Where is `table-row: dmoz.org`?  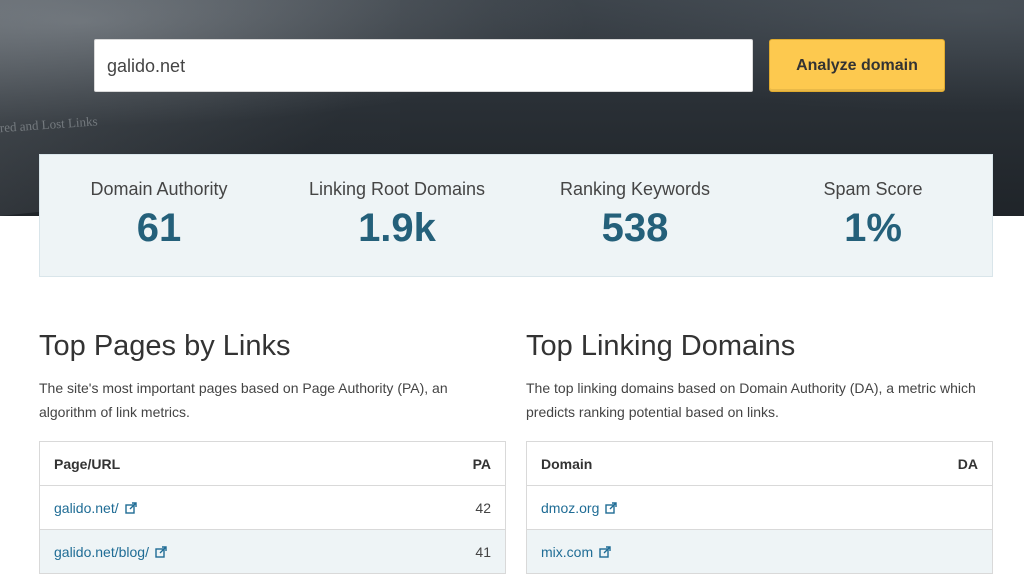
table-row: dmoz.org is located at coordinates (759, 508).